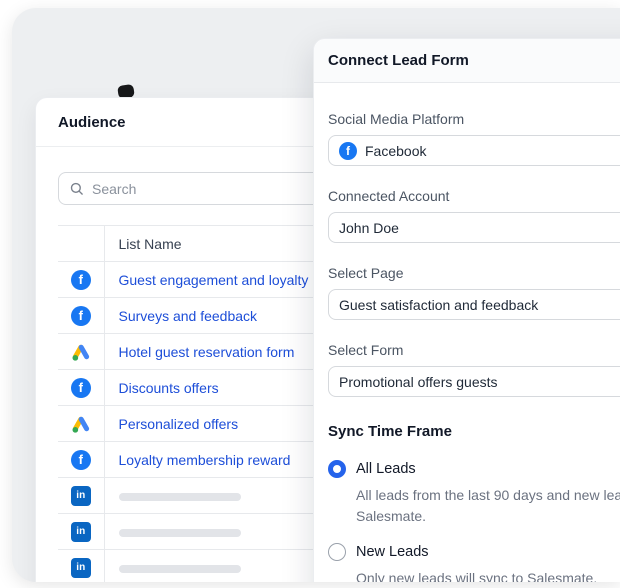 This screenshot has height=588, width=620. I want to click on audience-title: Audience, so click(92, 122).